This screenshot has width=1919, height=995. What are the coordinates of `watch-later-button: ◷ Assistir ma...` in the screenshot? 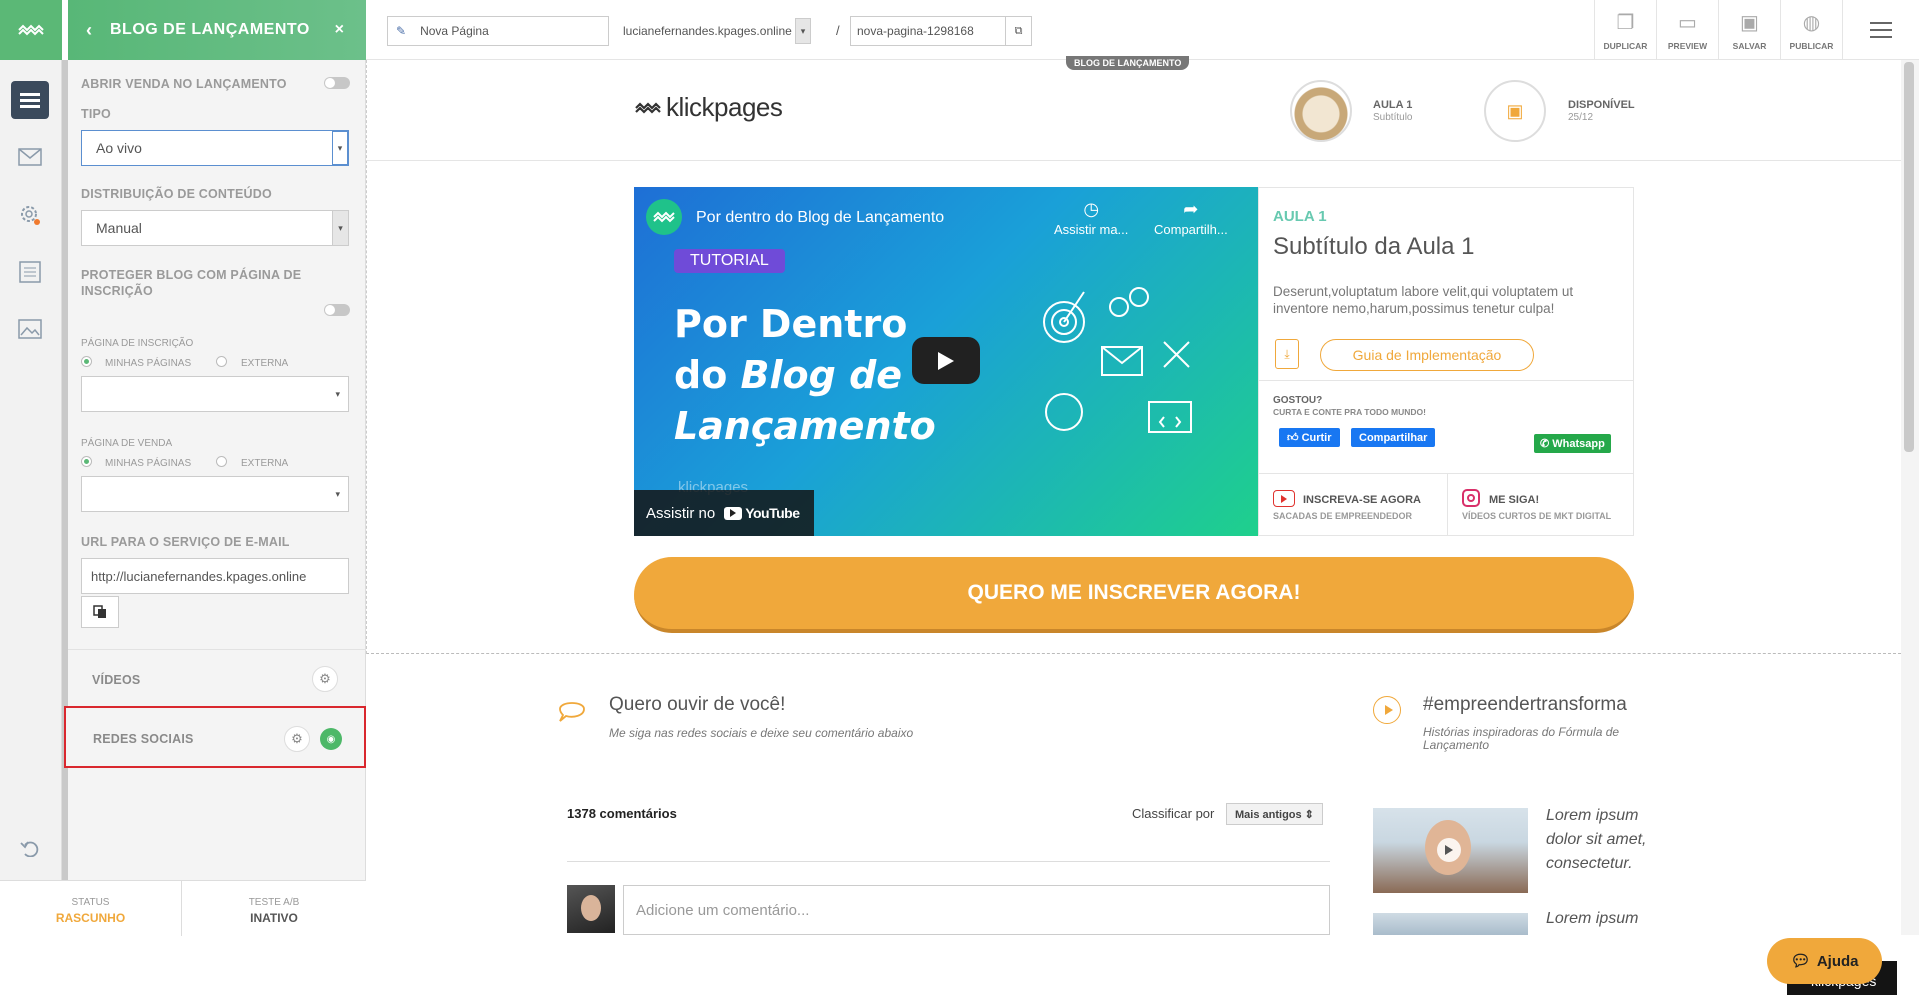 It's located at (1091, 218).